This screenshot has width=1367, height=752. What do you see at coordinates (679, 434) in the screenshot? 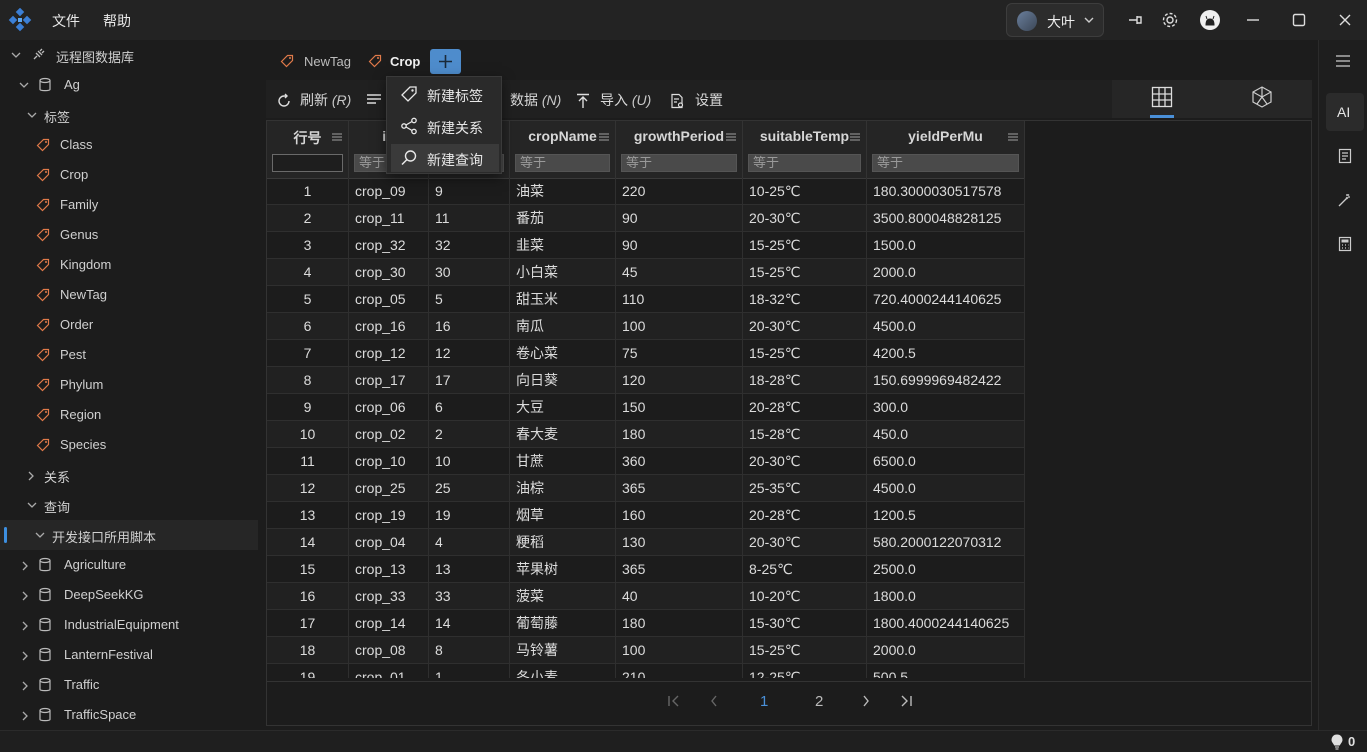
I see `table-cell: 180` at bounding box center [679, 434].